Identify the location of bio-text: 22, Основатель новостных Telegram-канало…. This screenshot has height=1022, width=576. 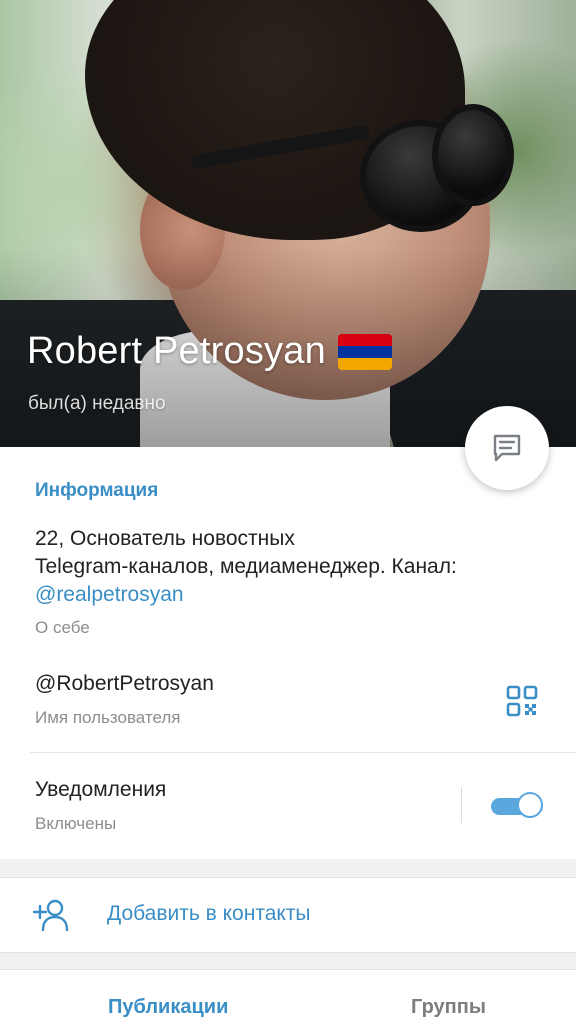
(295, 567).